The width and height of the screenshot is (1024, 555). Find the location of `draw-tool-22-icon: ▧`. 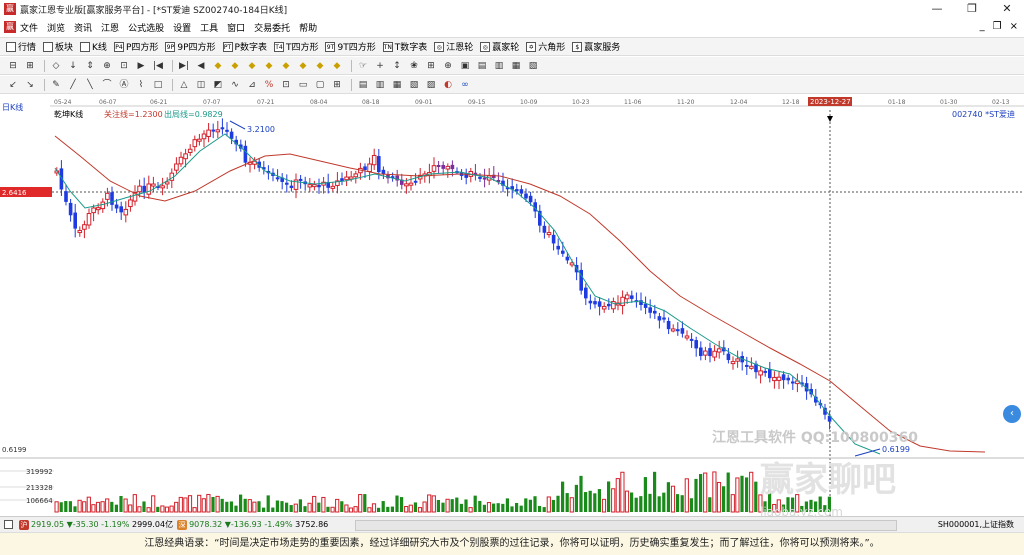

draw-tool-22-icon: ▧ is located at coordinates (414, 85).